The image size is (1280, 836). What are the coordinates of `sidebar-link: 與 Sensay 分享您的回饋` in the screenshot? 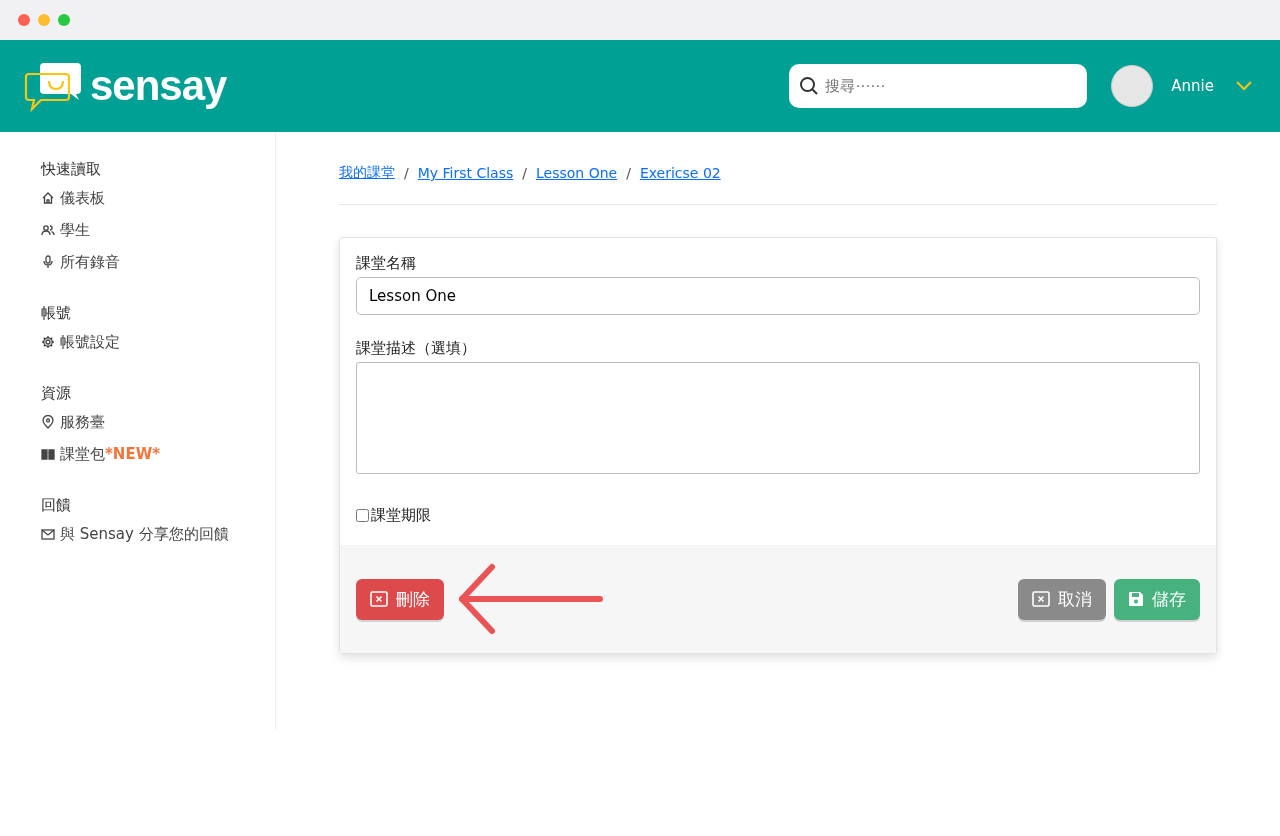 It's located at (144, 534).